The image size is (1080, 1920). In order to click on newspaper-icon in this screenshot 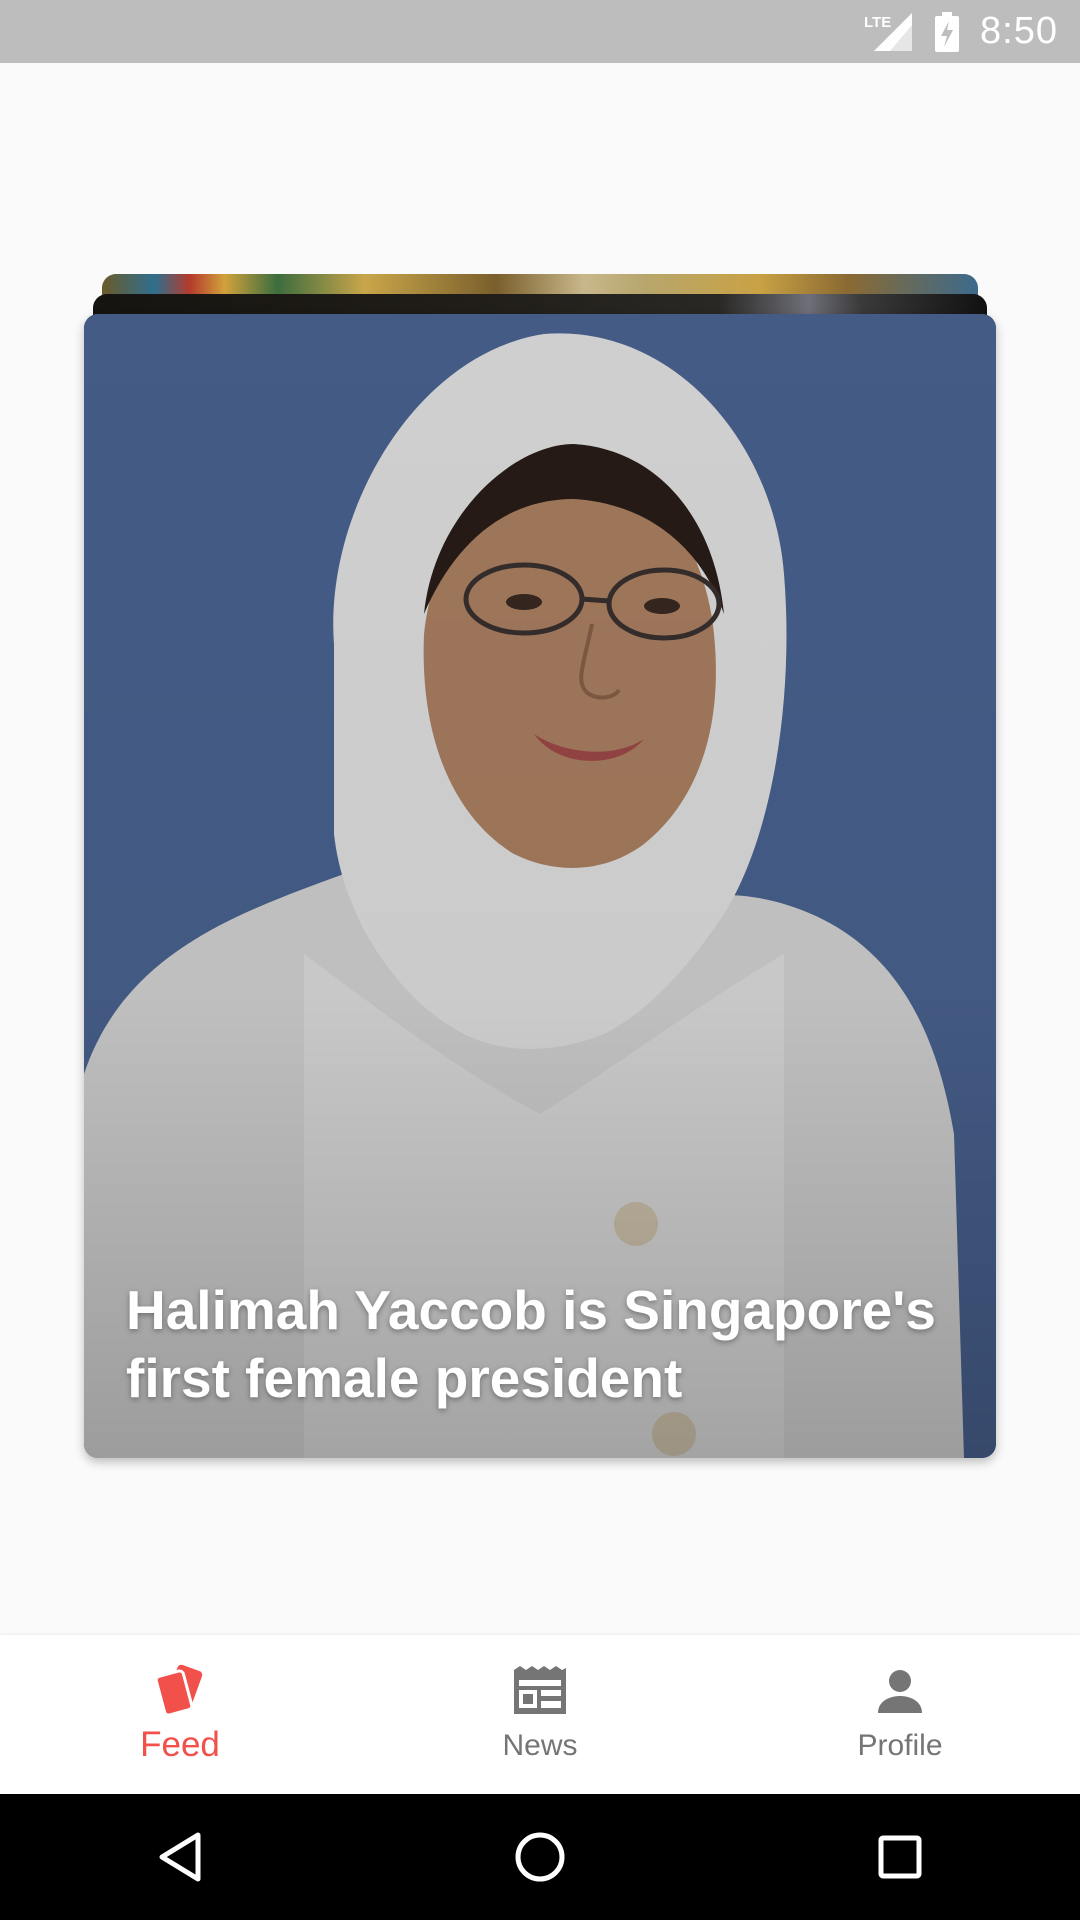, I will do `click(540, 1691)`.